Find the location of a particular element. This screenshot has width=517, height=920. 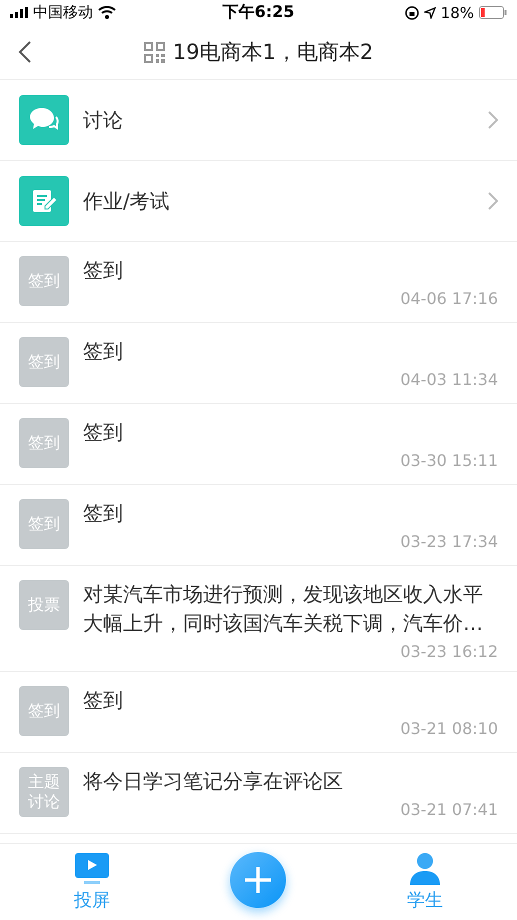

activity-time: 03-21 07:41 is located at coordinates (449, 809).